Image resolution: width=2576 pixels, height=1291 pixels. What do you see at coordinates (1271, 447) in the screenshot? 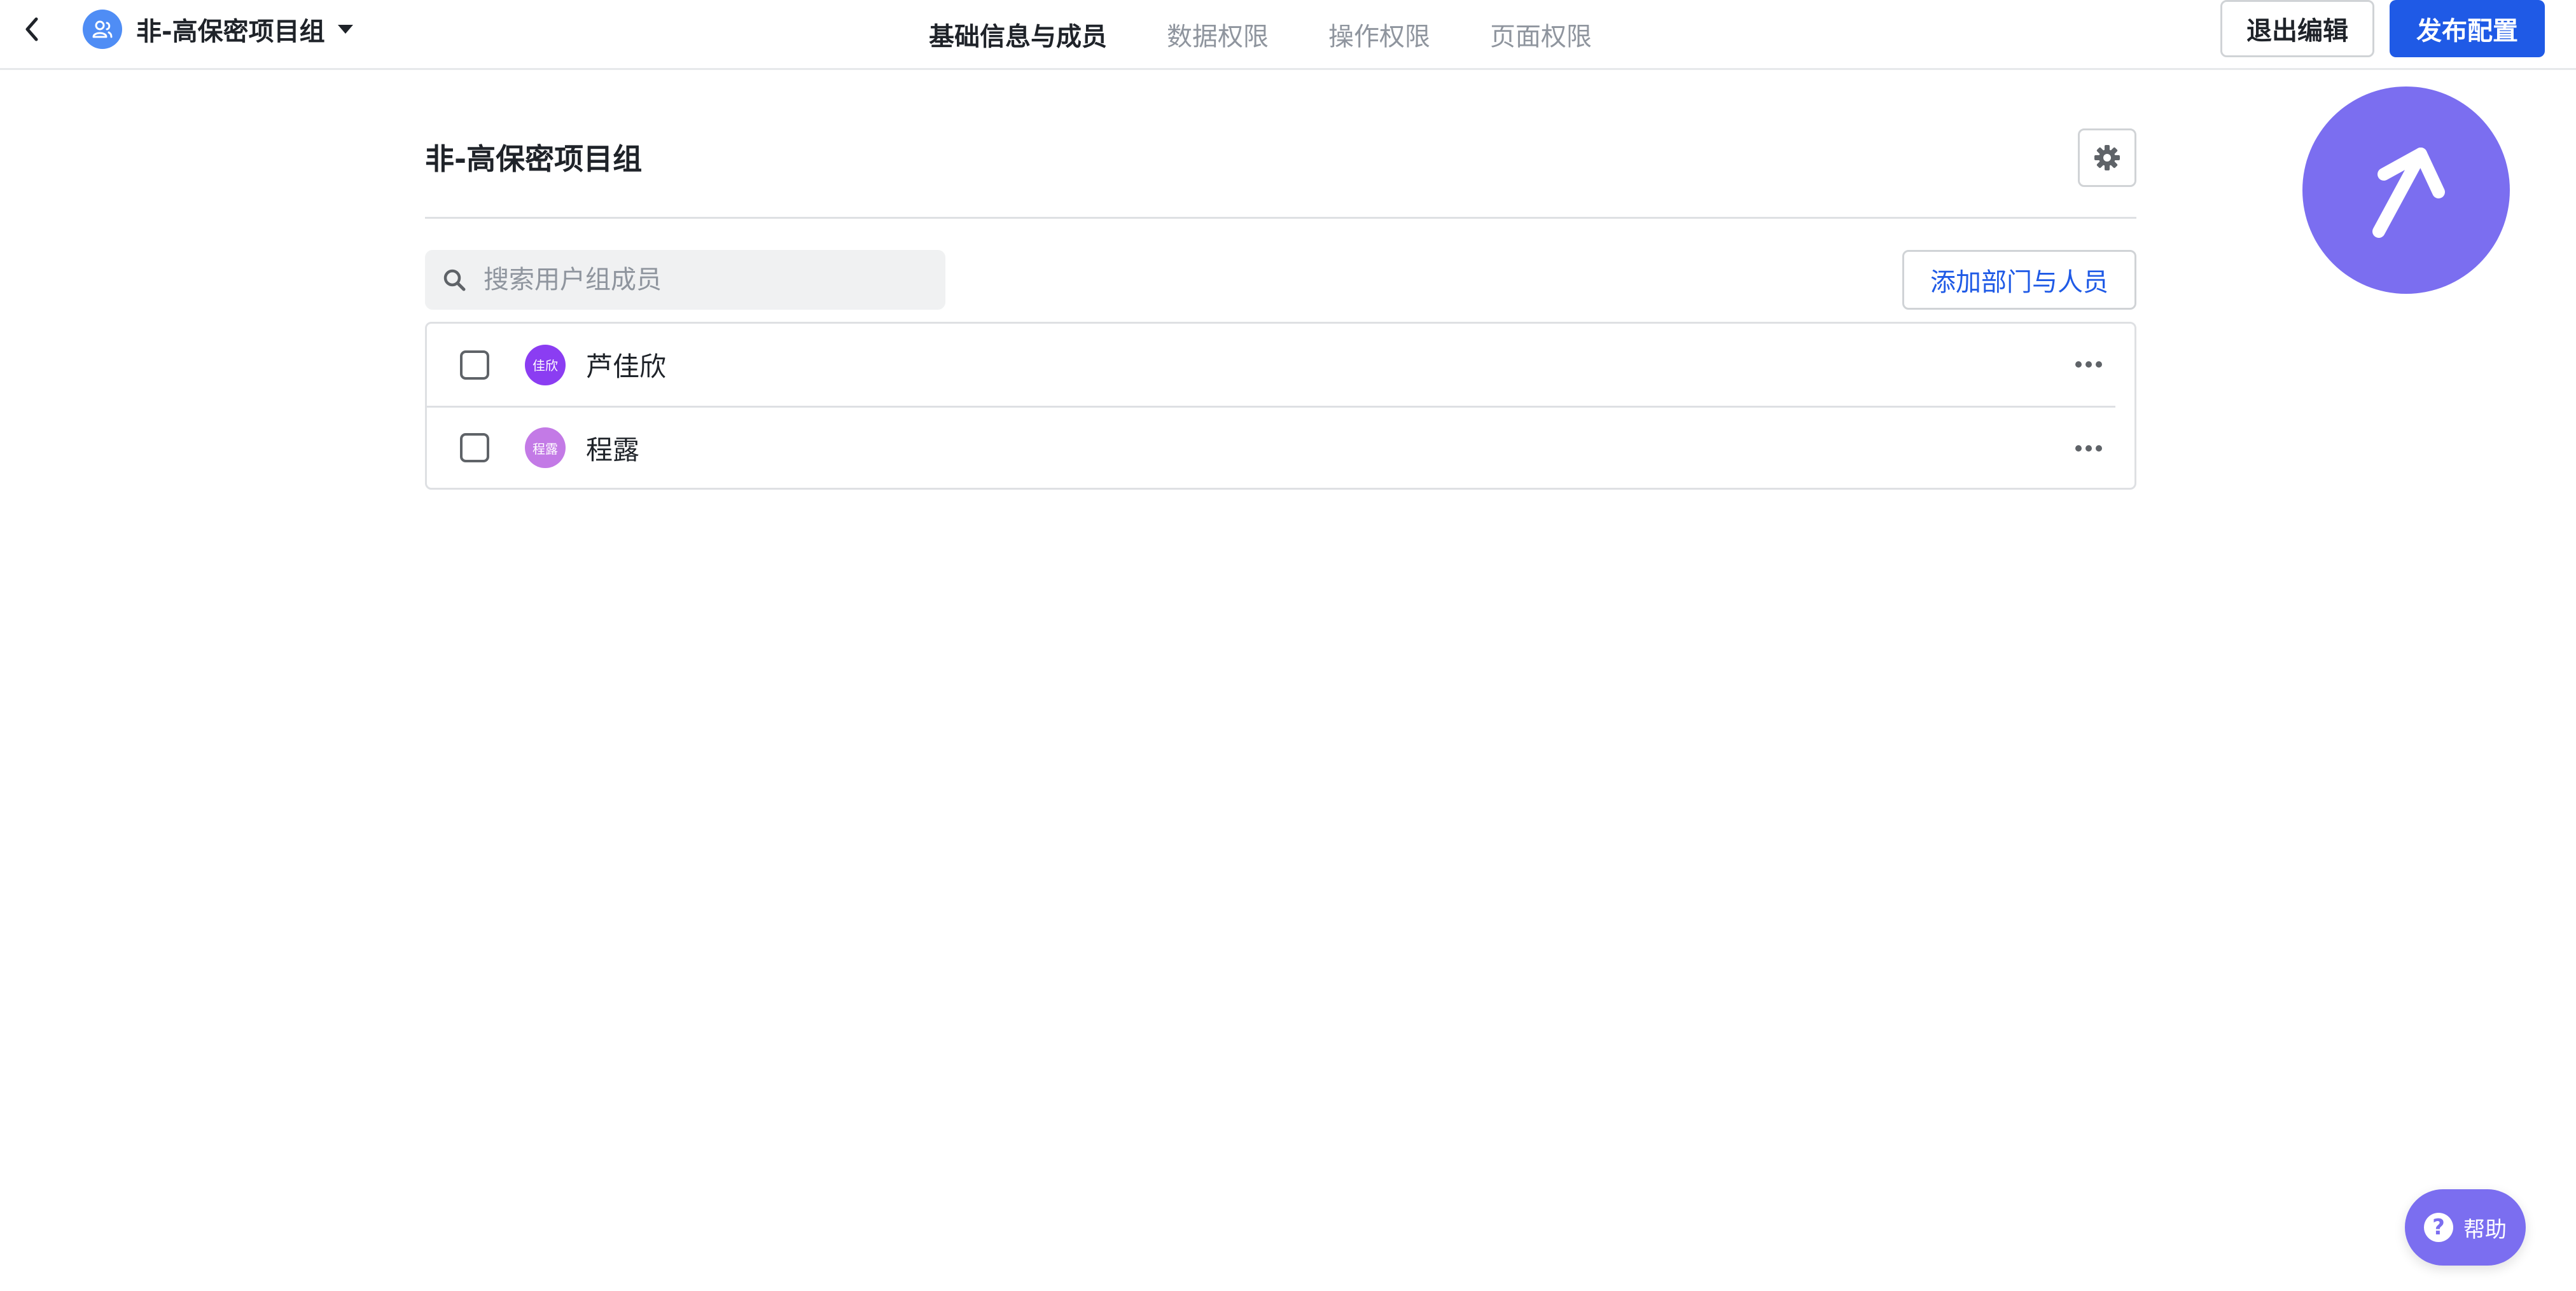
I see `list-item: 程露 程露` at bounding box center [1271, 447].